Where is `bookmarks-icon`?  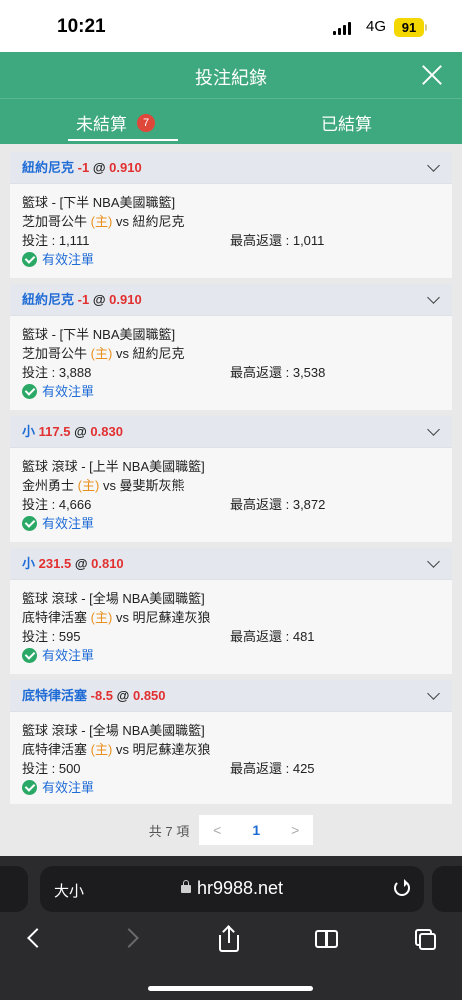
bookmarks-icon is located at coordinates (327, 939).